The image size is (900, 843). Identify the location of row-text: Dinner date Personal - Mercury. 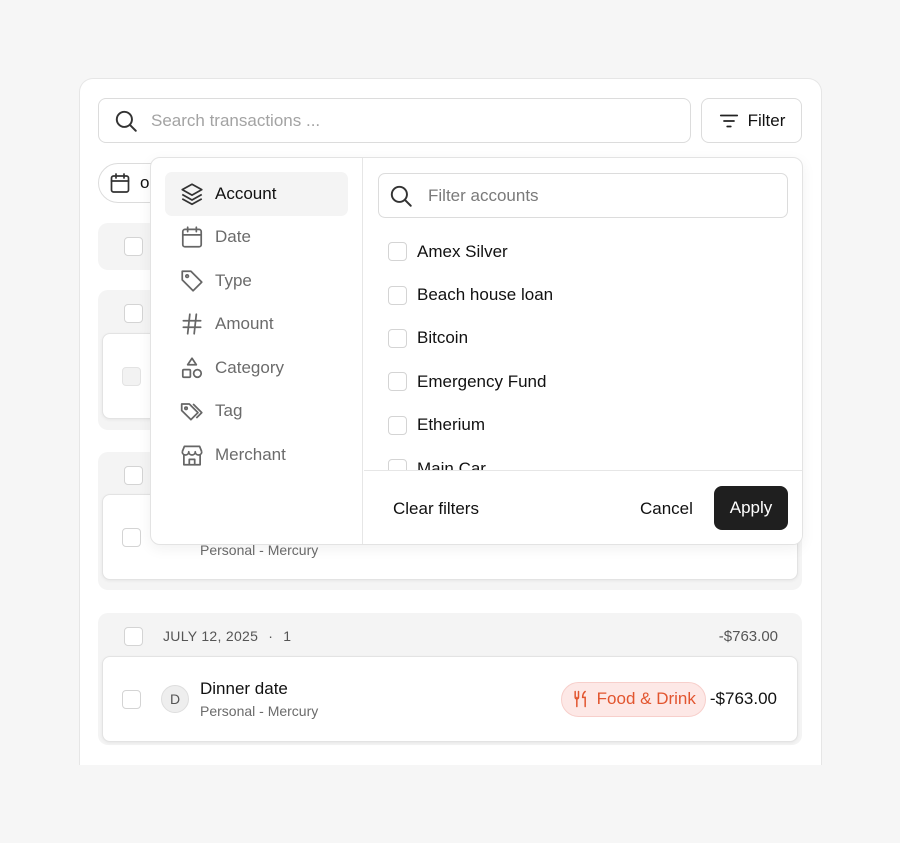
(259, 699).